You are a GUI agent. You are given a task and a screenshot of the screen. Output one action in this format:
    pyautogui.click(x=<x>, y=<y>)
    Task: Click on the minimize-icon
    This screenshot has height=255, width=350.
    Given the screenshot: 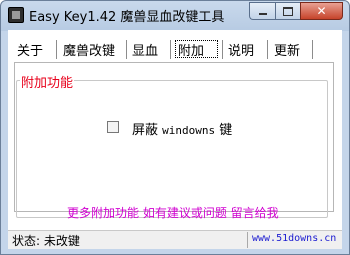 What is the action you would take?
    pyautogui.click(x=262, y=14)
    